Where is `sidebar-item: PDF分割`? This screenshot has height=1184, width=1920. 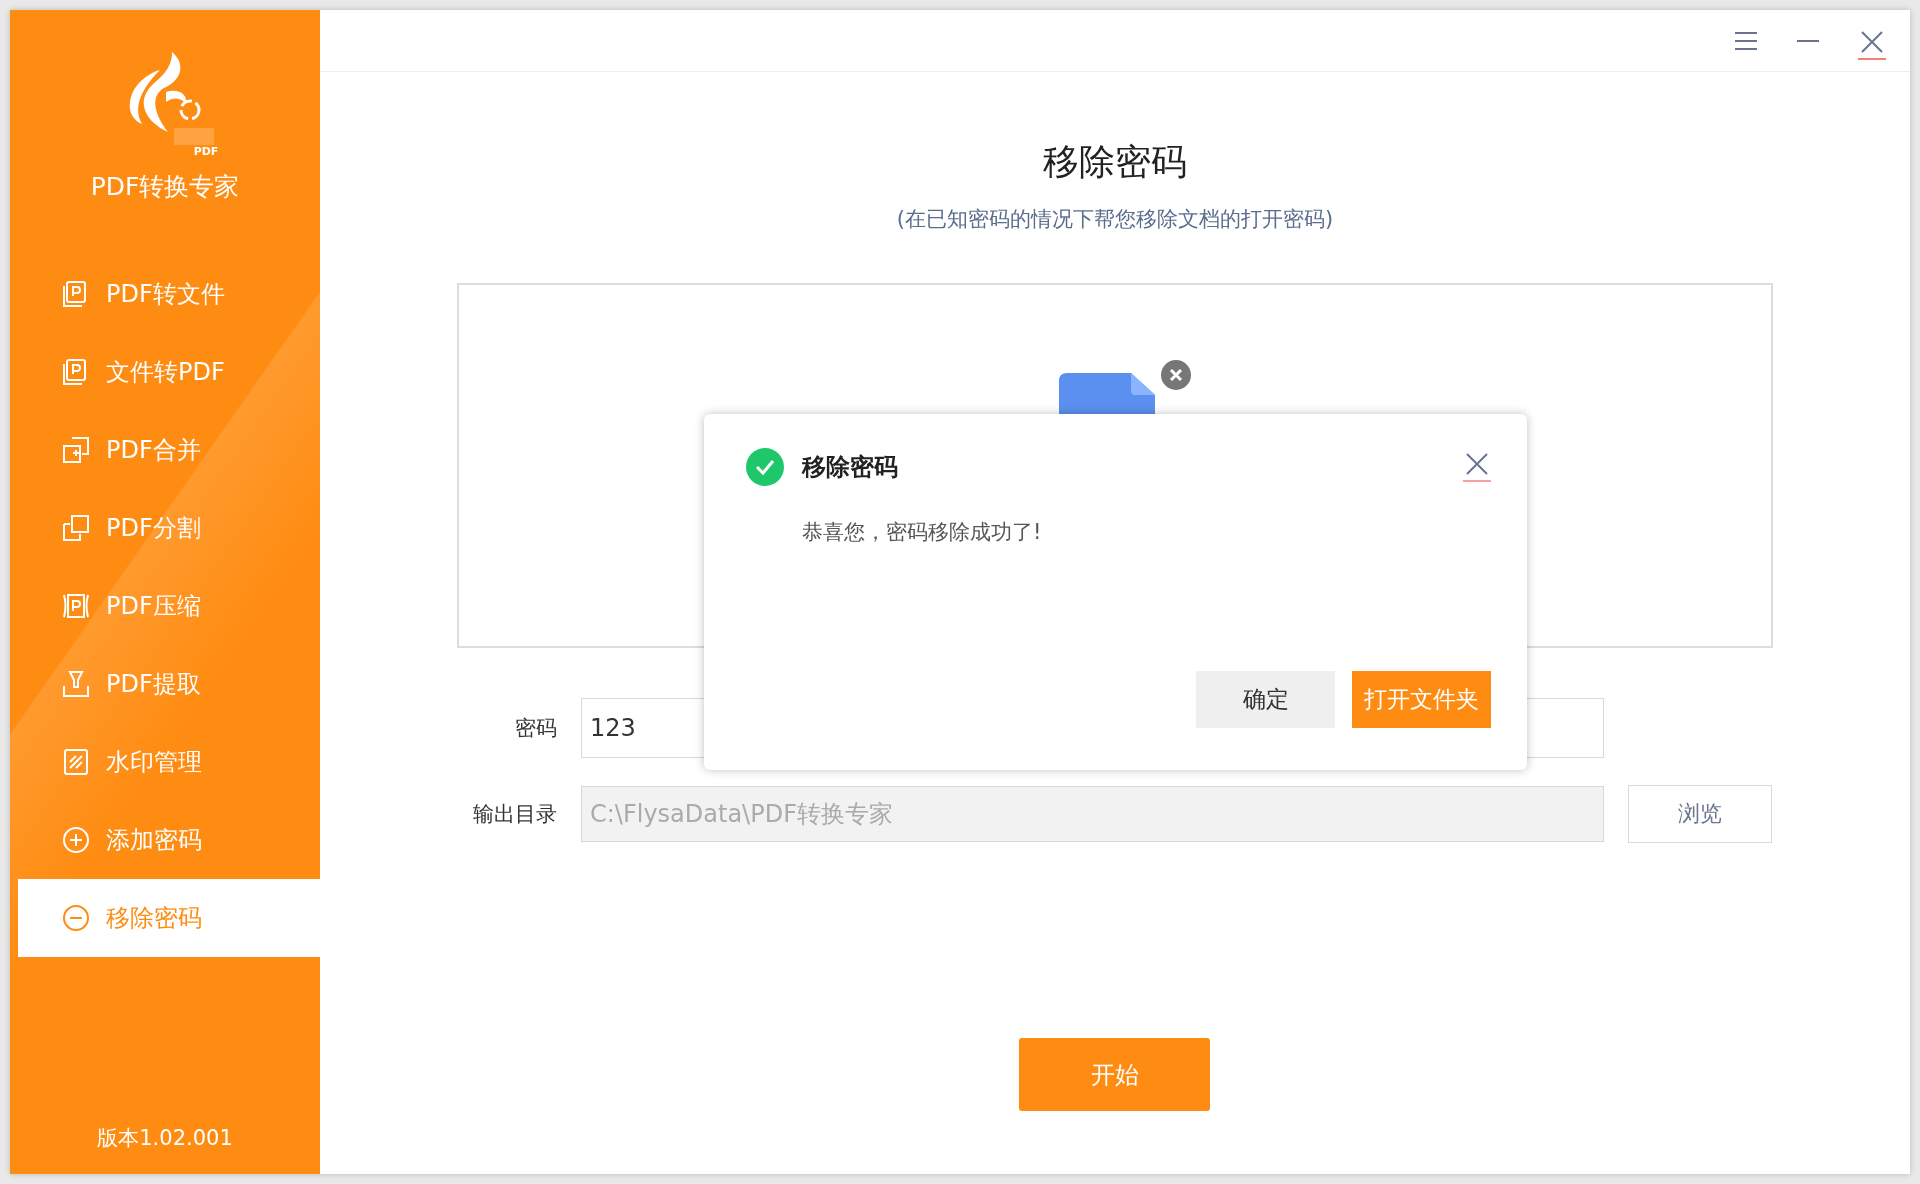
sidebar-item: PDF分割 is located at coordinates (169, 528).